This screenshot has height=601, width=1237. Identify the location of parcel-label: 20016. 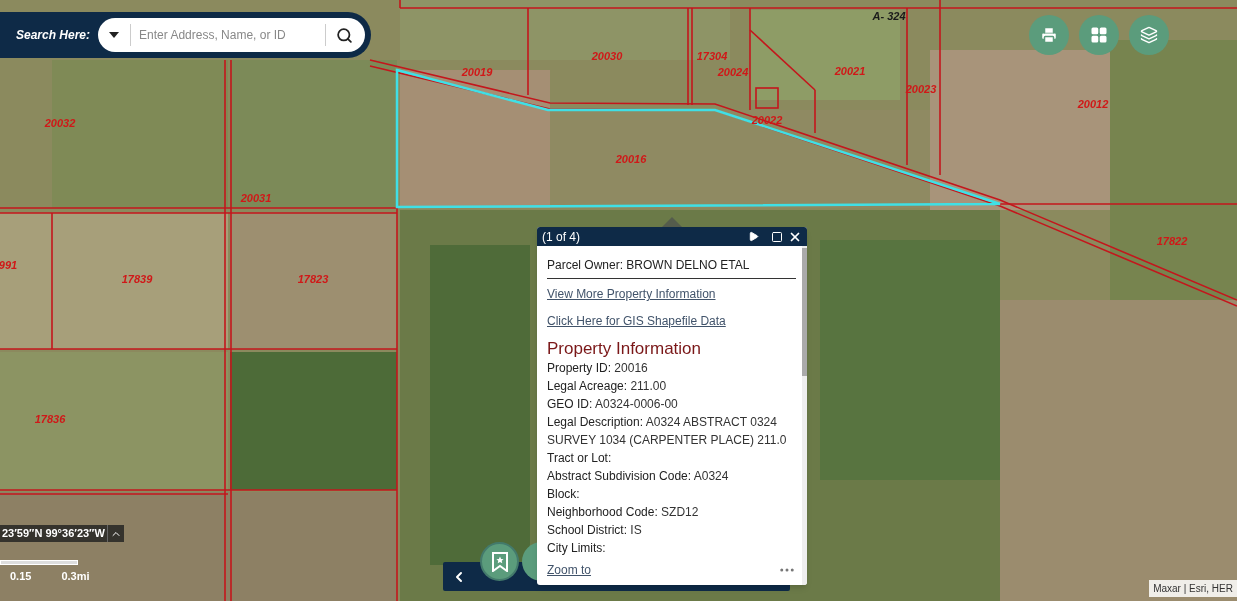
(631, 159).